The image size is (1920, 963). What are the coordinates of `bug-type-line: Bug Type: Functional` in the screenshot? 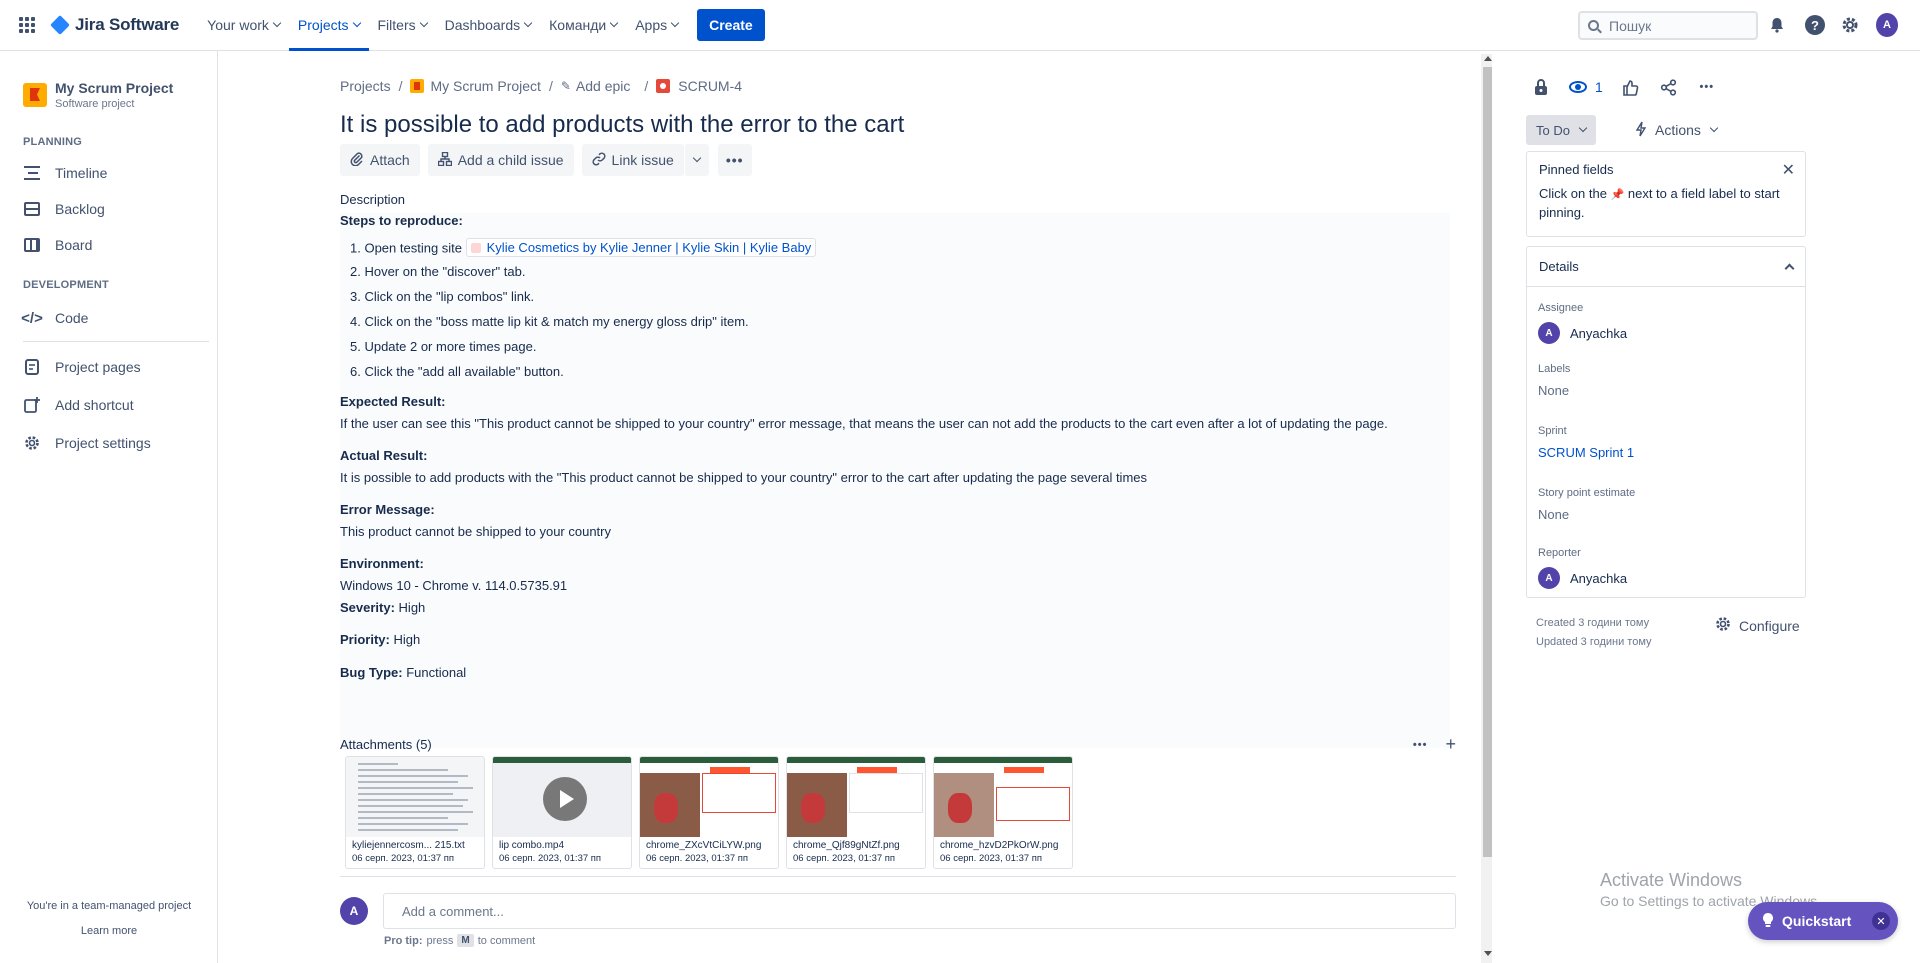 It's located at (403, 672).